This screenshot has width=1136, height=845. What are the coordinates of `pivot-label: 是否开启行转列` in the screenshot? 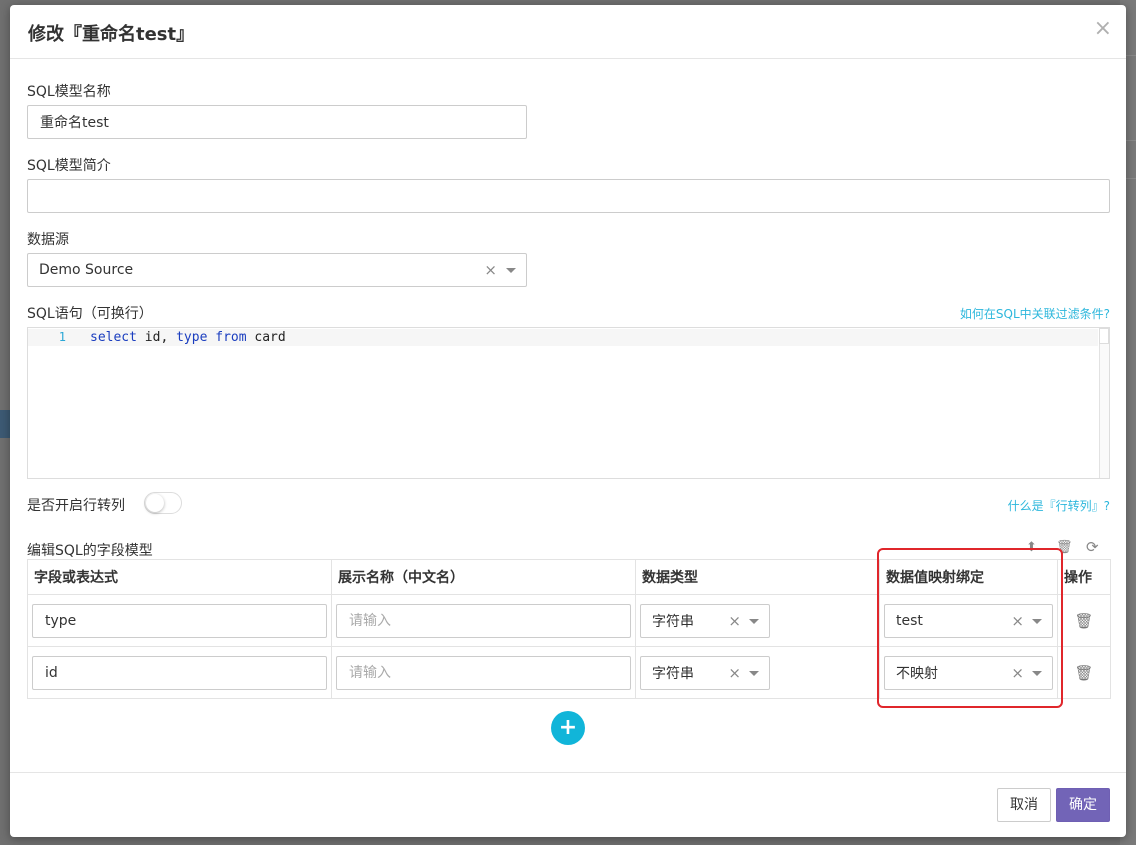 It's located at (76, 506).